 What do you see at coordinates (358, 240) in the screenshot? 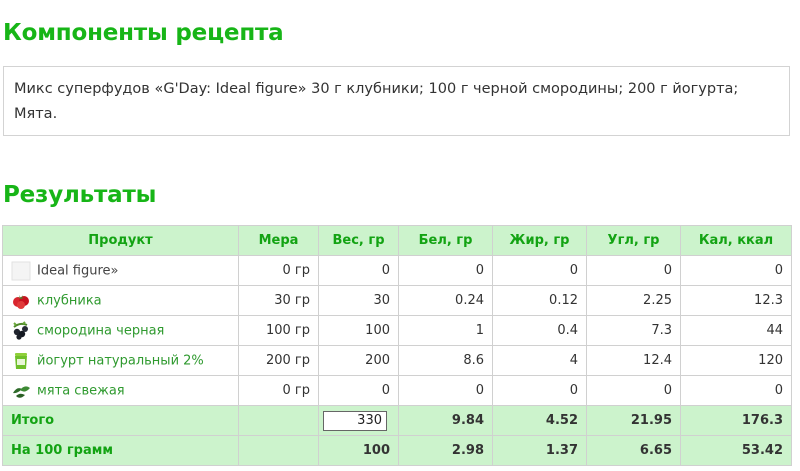
I see `header-weight: Вес, гр` at bounding box center [358, 240].